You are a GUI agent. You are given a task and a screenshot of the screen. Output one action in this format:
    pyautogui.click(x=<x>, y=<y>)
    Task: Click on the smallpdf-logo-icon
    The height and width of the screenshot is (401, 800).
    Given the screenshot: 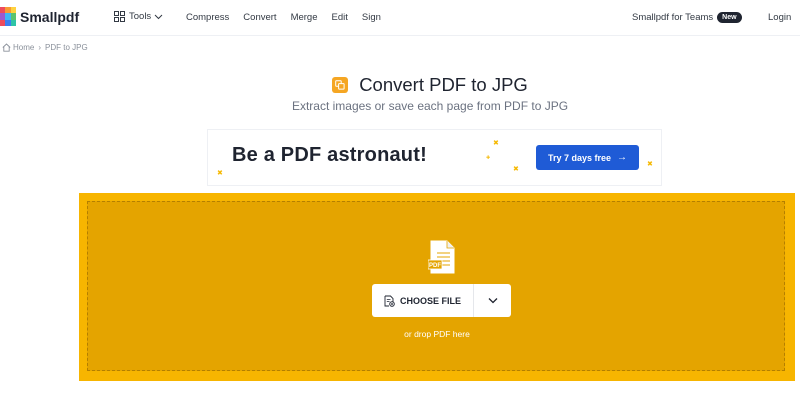 What is the action you would take?
    pyautogui.click(x=8, y=16)
    